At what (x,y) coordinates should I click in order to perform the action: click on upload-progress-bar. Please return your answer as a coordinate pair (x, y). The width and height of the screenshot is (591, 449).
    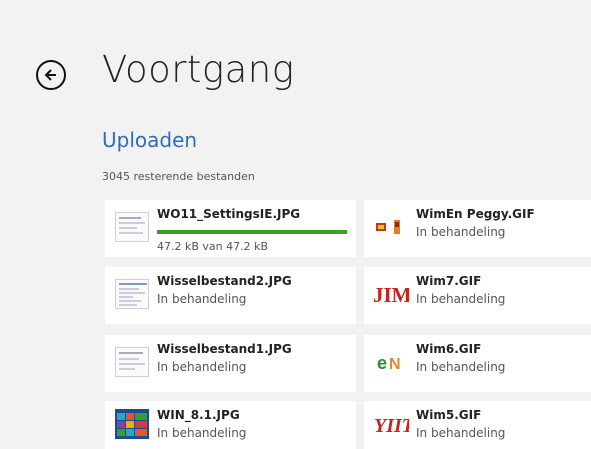
    Looking at the image, I should click on (252, 232).